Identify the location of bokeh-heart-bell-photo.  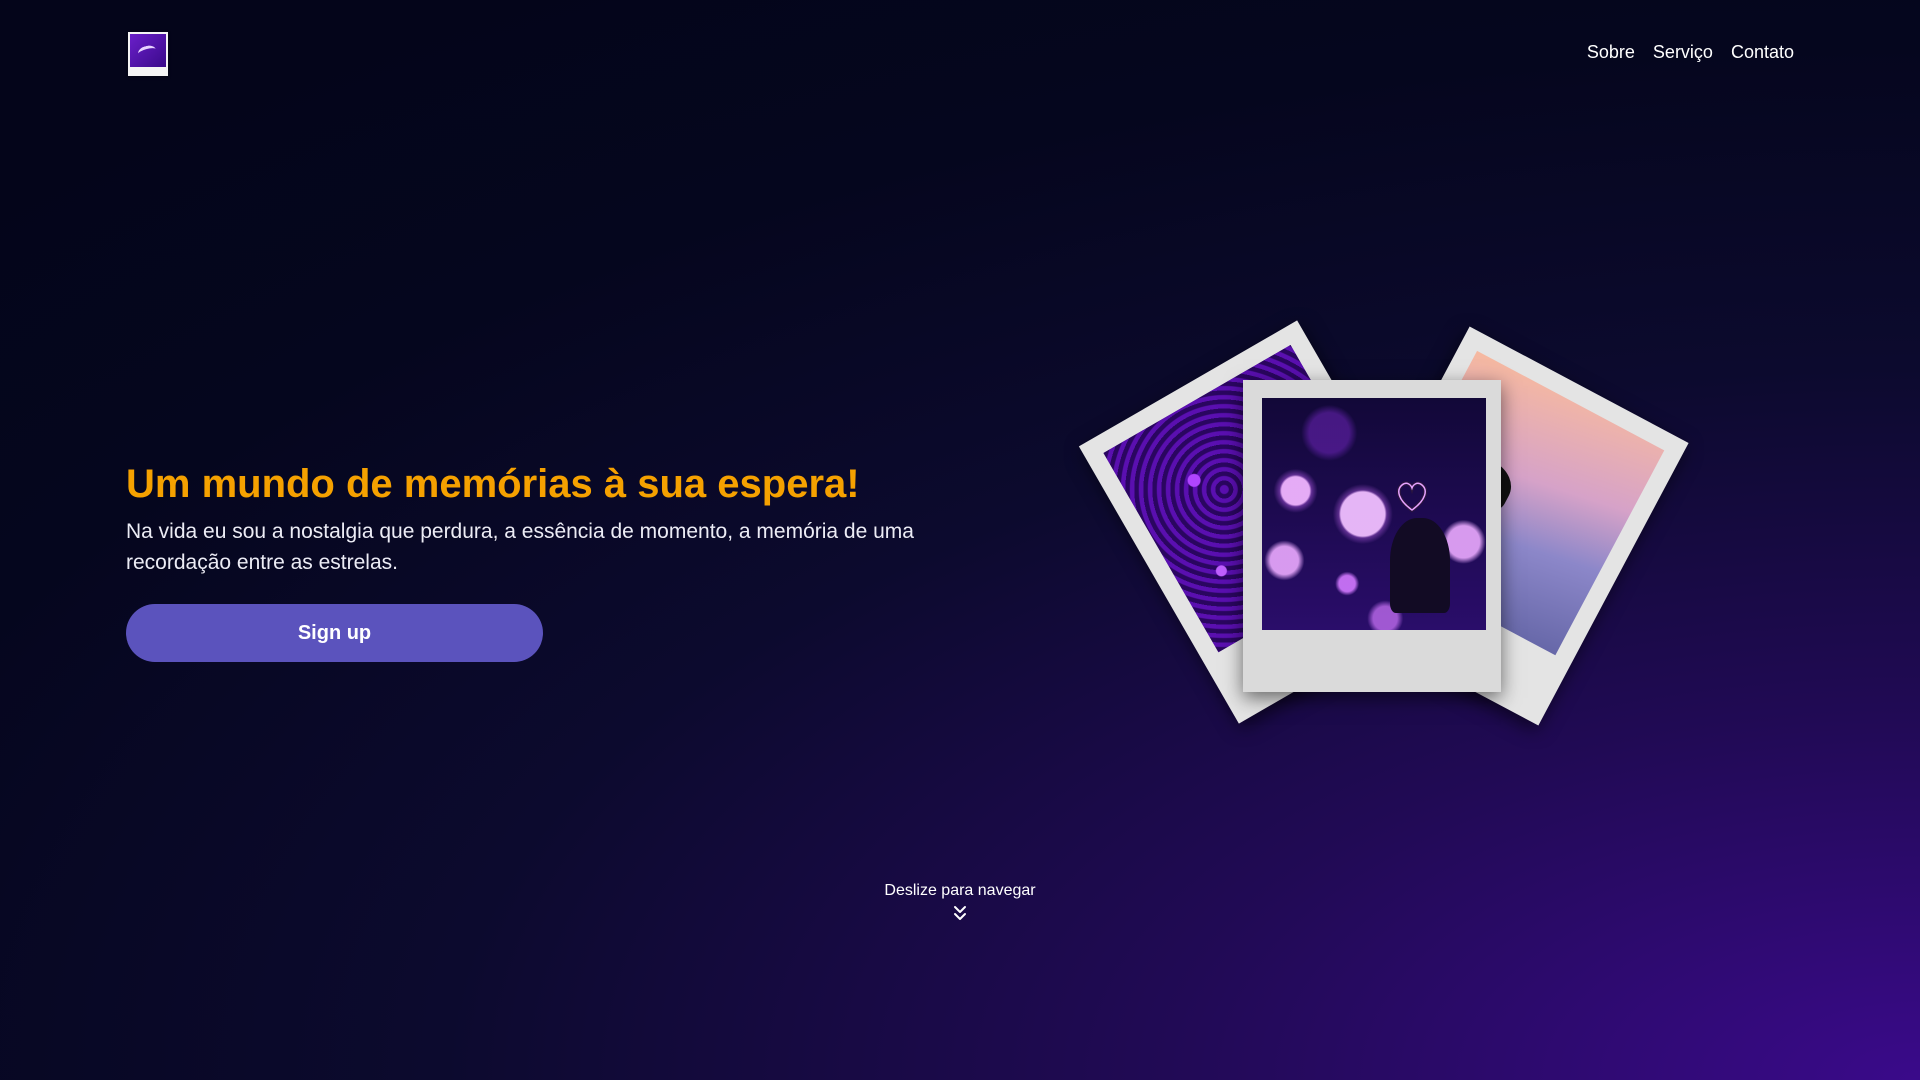
(1374, 514).